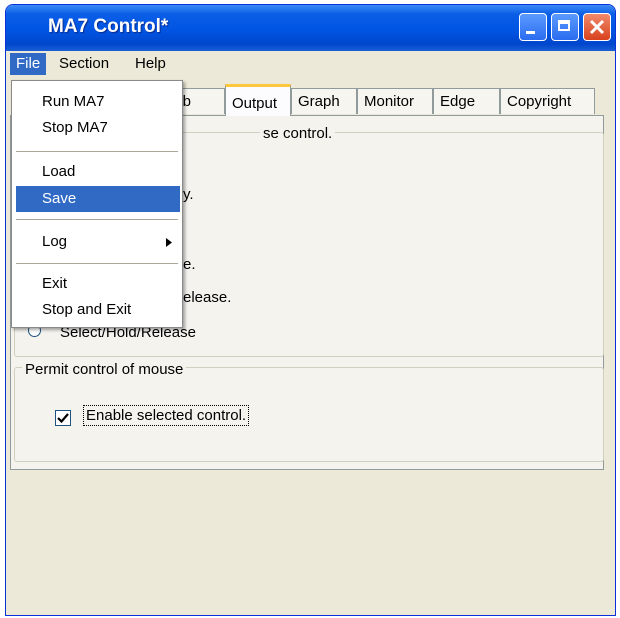  I want to click on menu-file: File, so click(28, 64).